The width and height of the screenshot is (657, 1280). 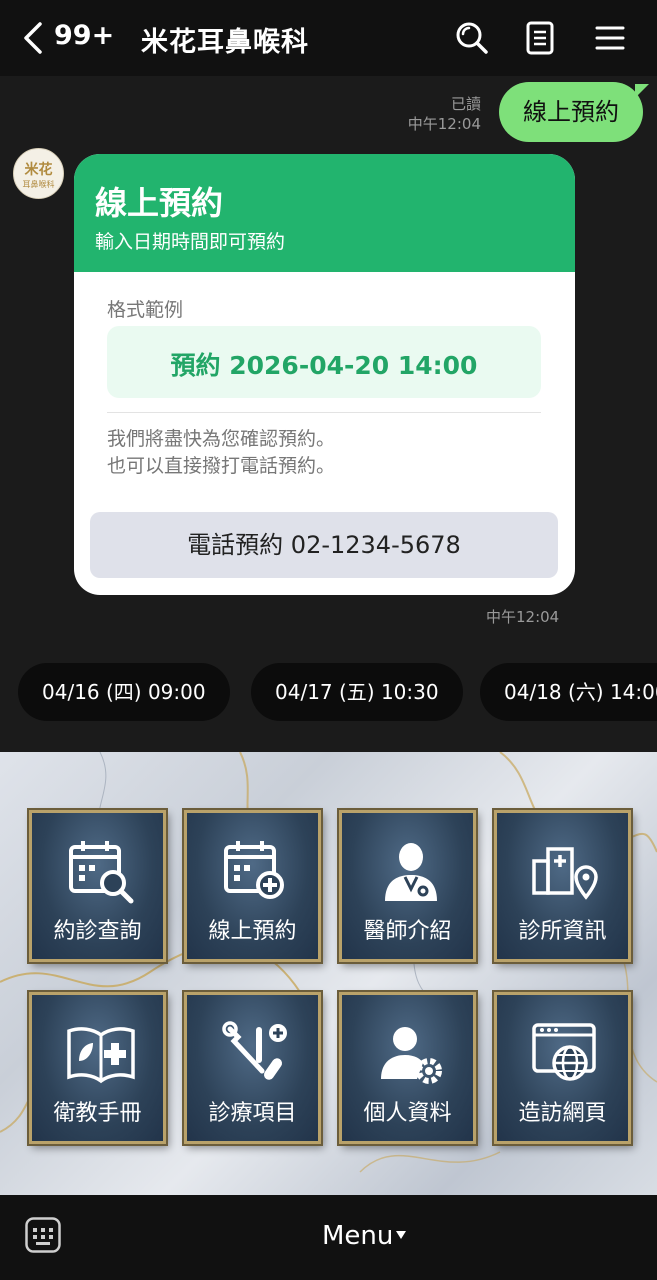 What do you see at coordinates (254, 870) in the screenshot?
I see `calendar-add-icon` at bounding box center [254, 870].